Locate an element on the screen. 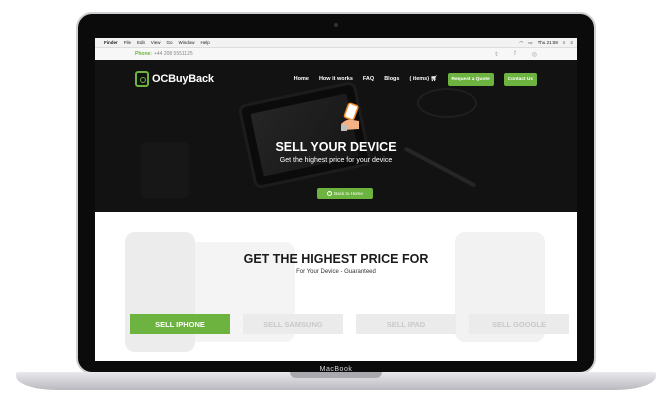  nav-cart: ( items) 🛒︎ is located at coordinates (423, 79).